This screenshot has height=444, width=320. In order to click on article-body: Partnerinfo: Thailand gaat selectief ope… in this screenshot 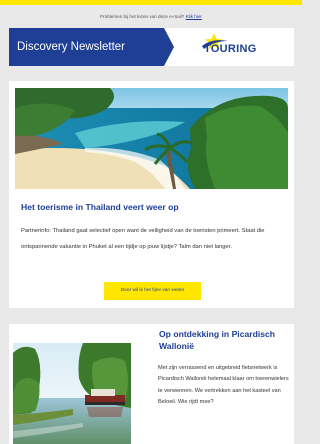, I will do `click(143, 239)`.